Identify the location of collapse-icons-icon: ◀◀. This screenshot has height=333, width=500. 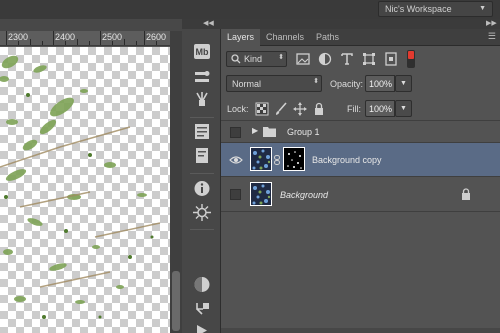
(208, 24).